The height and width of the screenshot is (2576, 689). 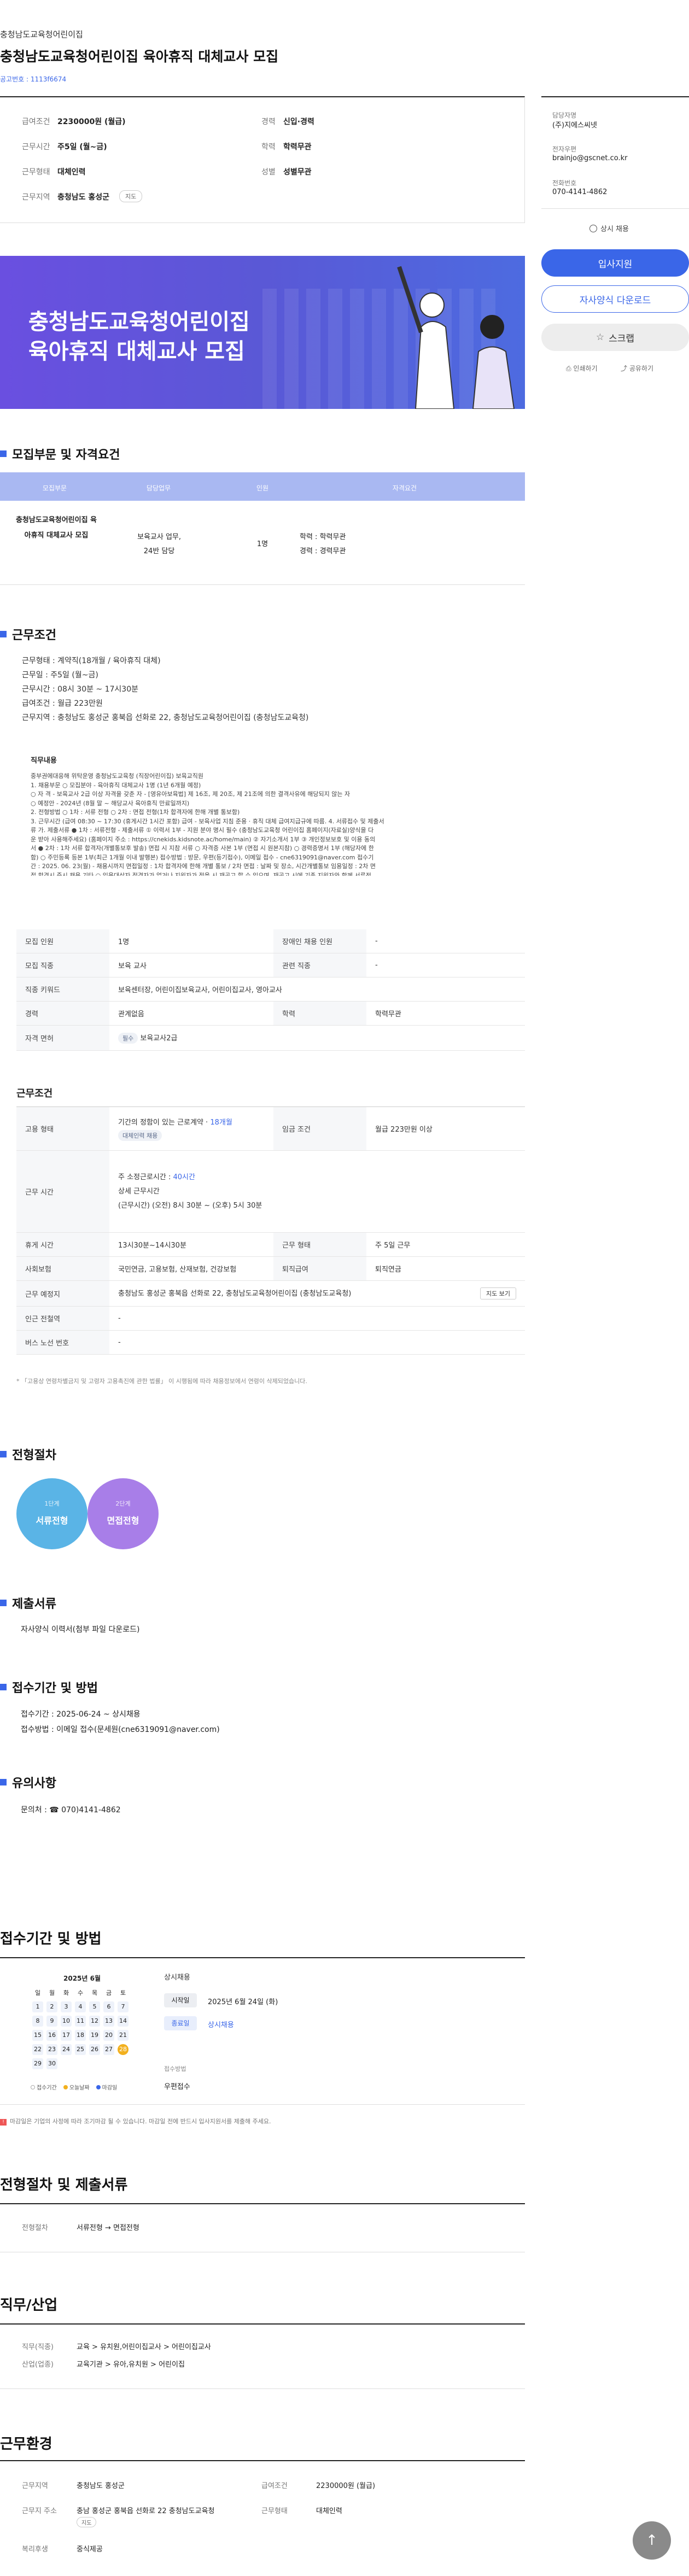 What do you see at coordinates (87, 2522) in the screenshot?
I see `env-map-chip: 지도` at bounding box center [87, 2522].